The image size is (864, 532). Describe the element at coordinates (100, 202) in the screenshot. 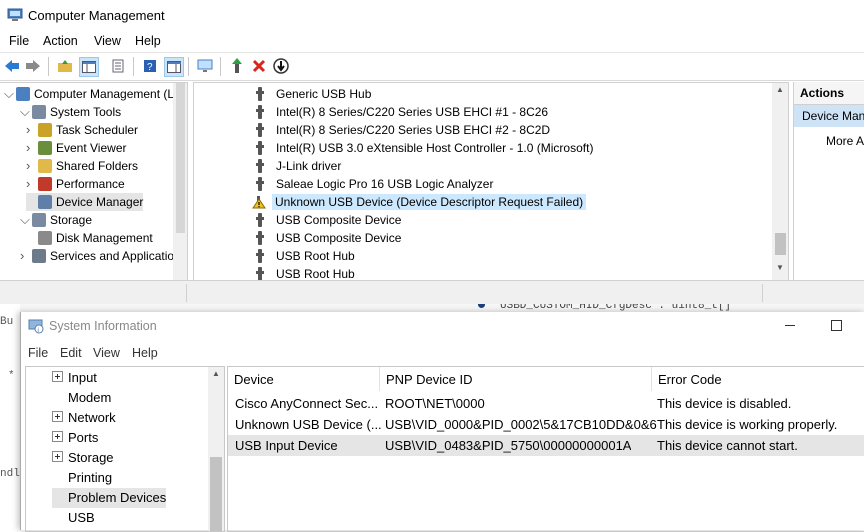

I see `tree-item-label: Device Manager` at that location.